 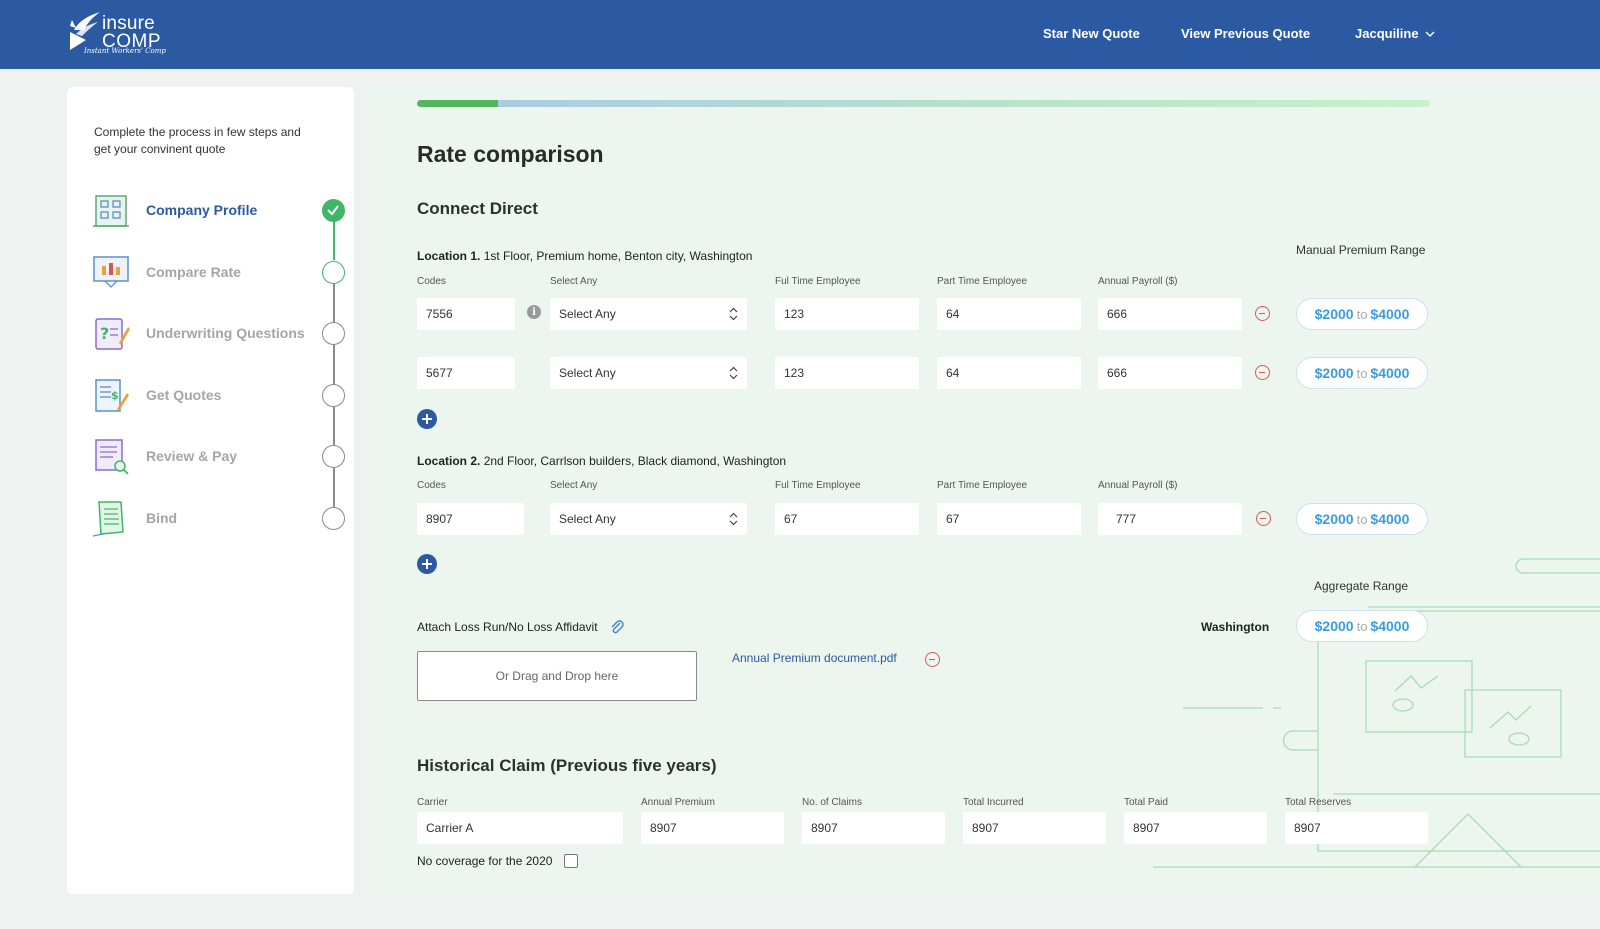 I want to click on step-bind: Bind, so click(x=220, y=518).